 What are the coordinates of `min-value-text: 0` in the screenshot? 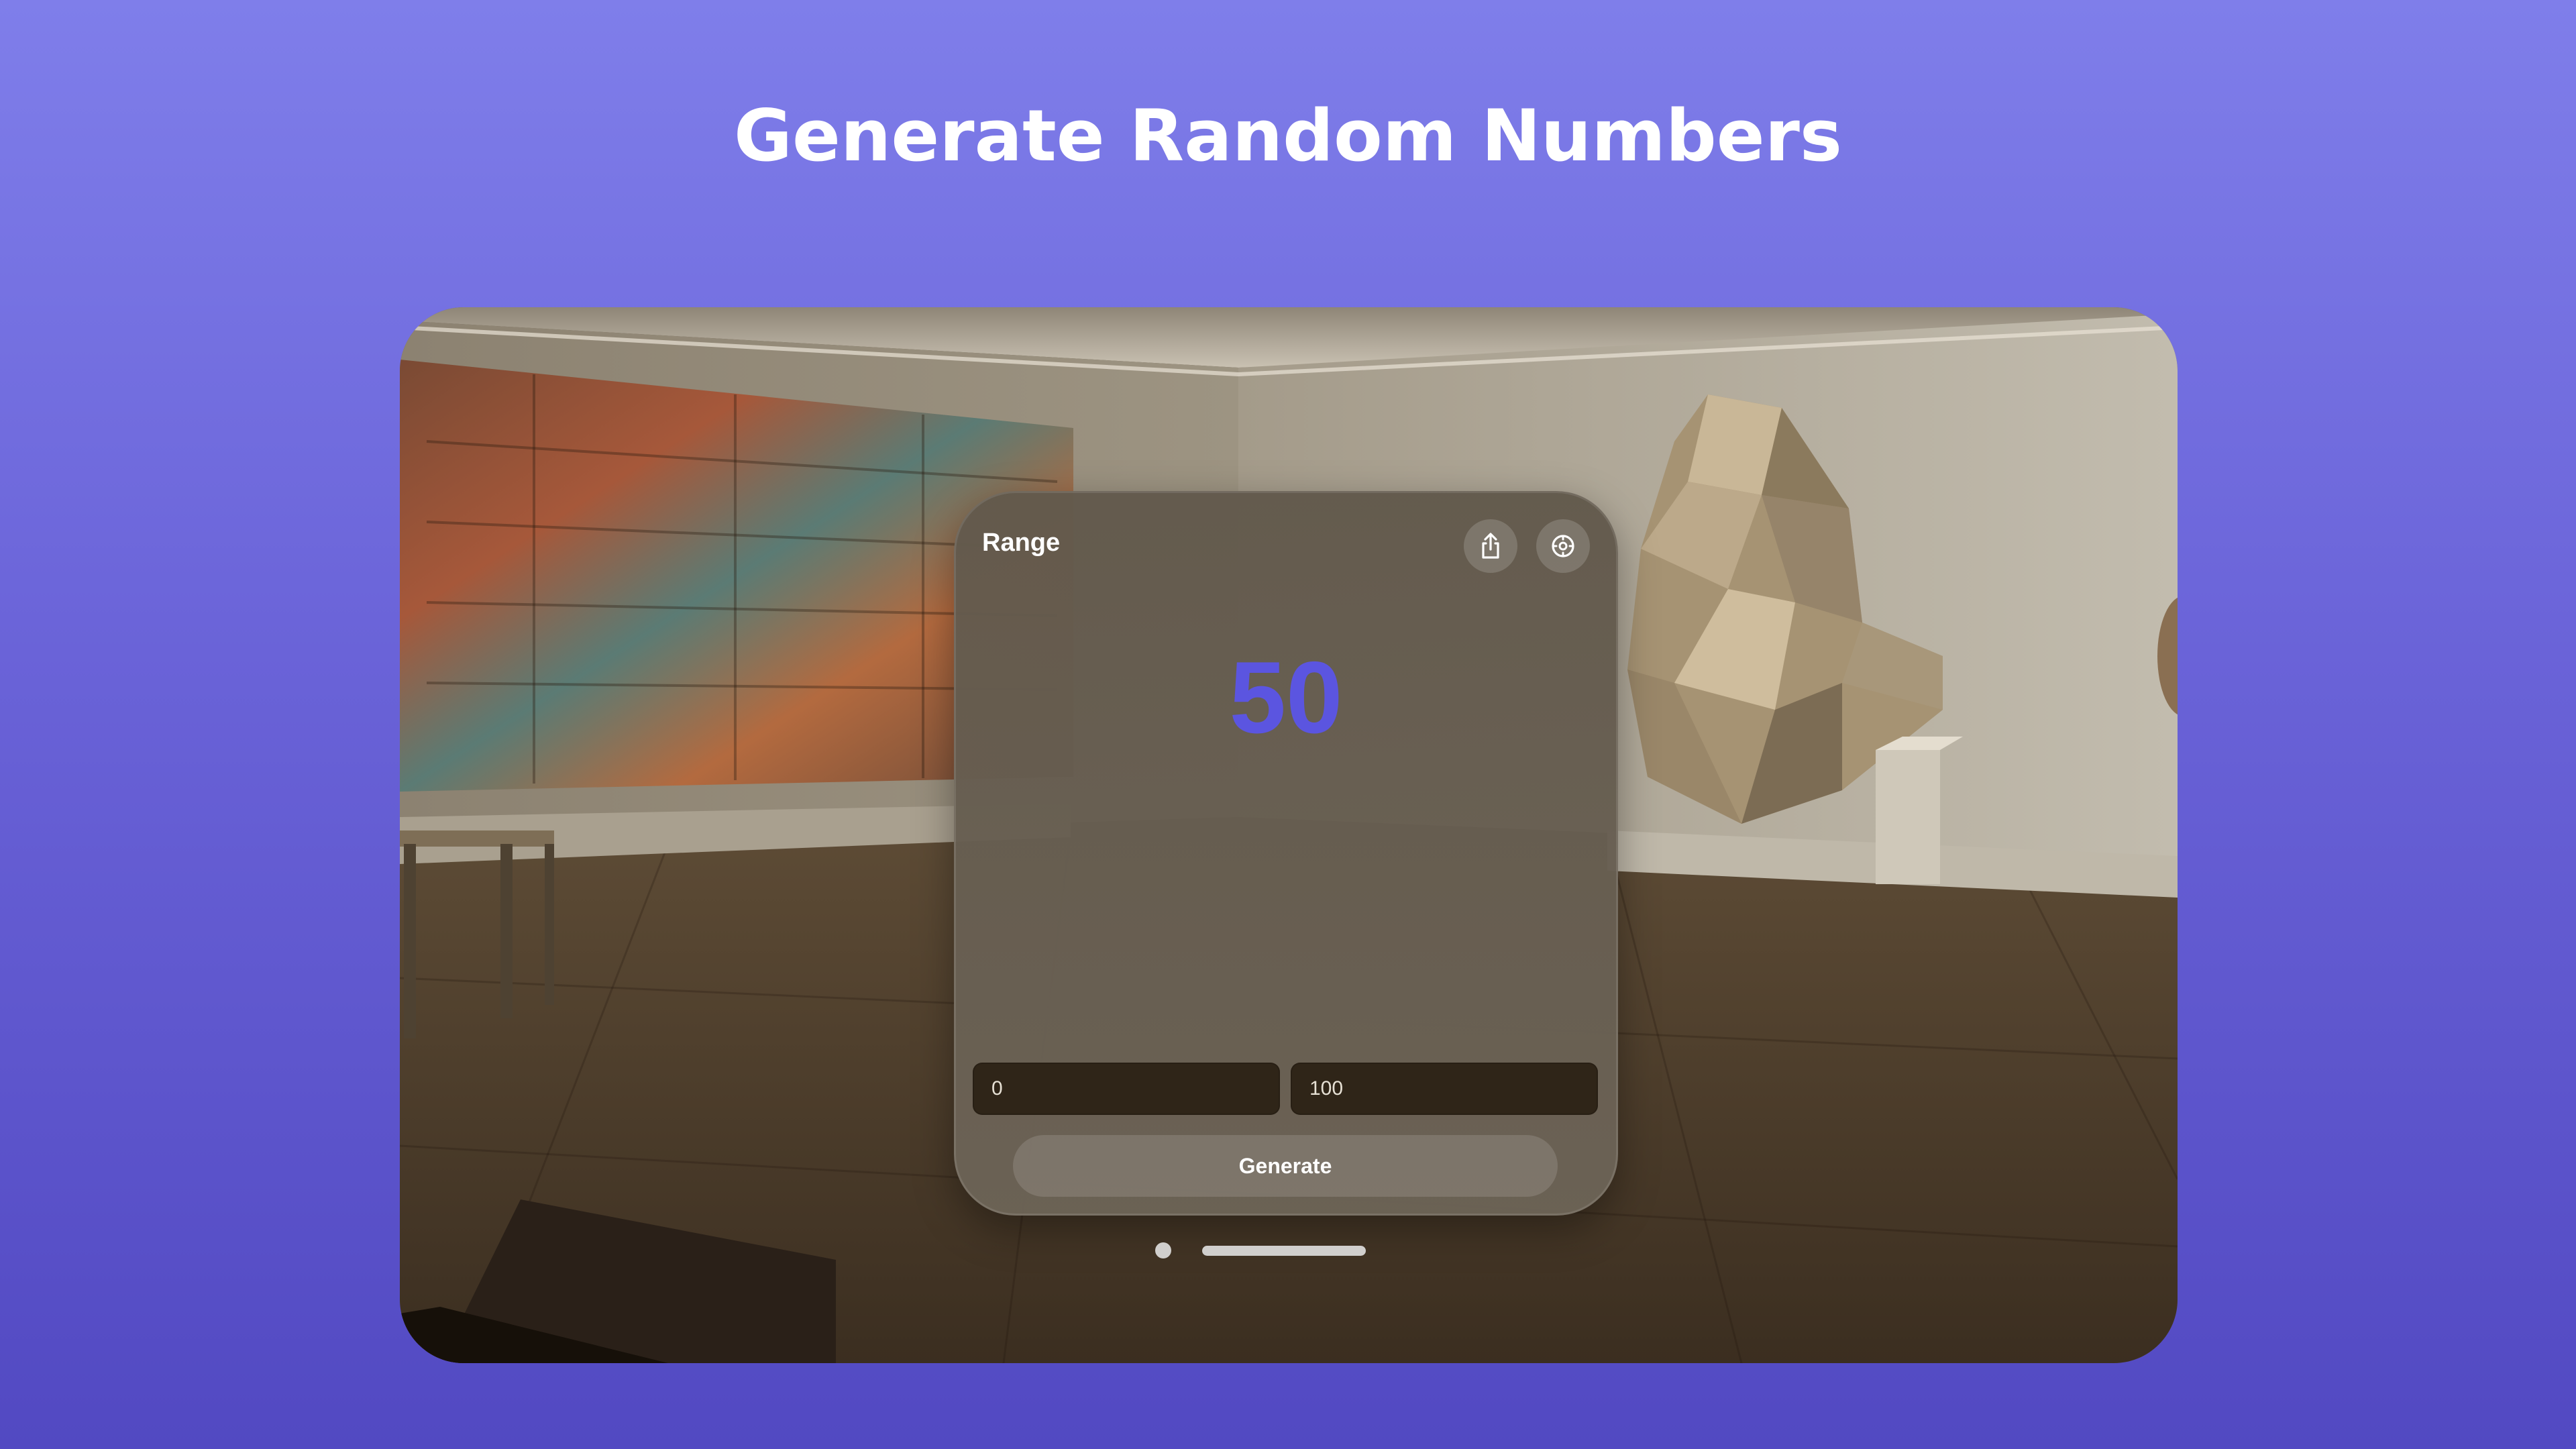 It's located at (997, 1088).